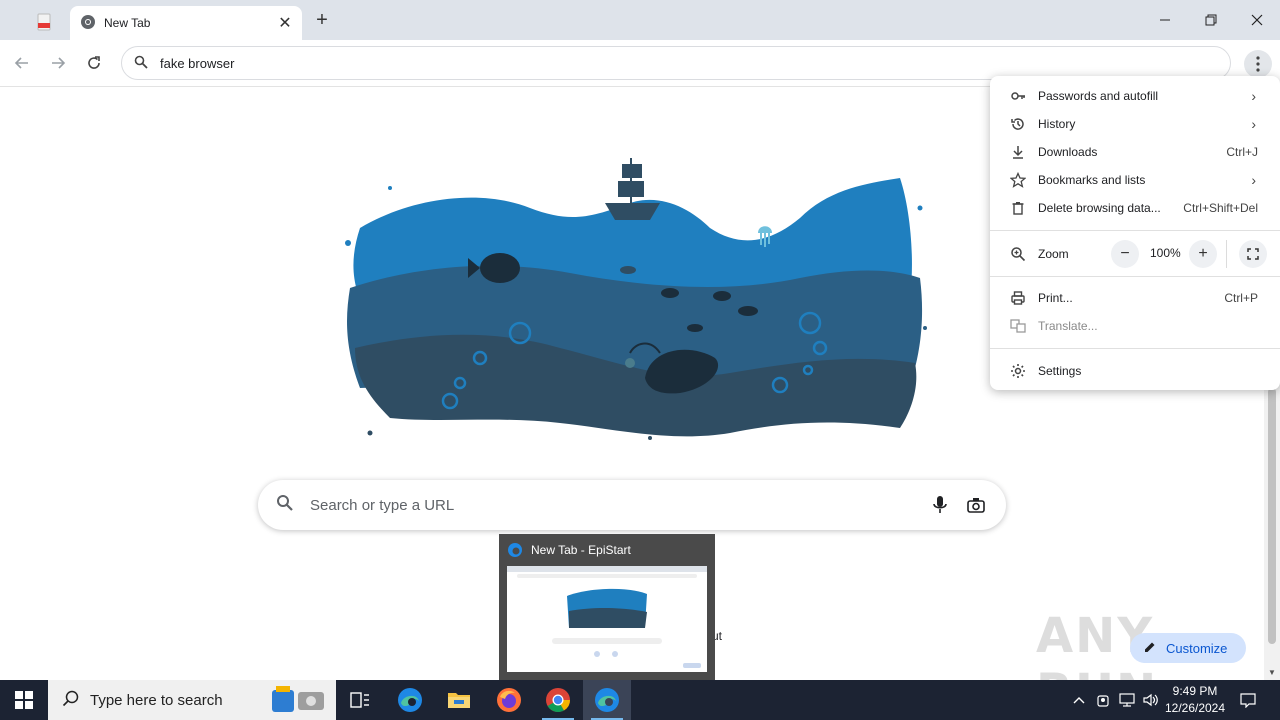  Describe the element at coordinates (1060, 371) in the screenshot. I see `menu-item-label: Settings` at that location.